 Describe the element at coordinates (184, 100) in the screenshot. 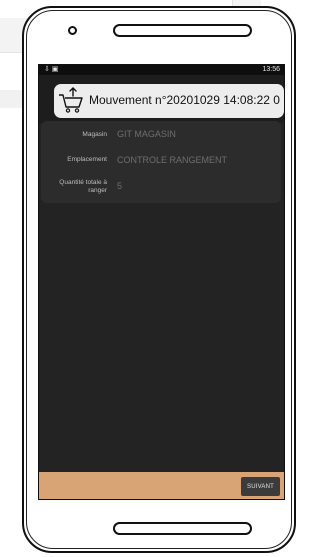

I see `page-title: Mouvement n°20201029 14:08:22 0` at that location.